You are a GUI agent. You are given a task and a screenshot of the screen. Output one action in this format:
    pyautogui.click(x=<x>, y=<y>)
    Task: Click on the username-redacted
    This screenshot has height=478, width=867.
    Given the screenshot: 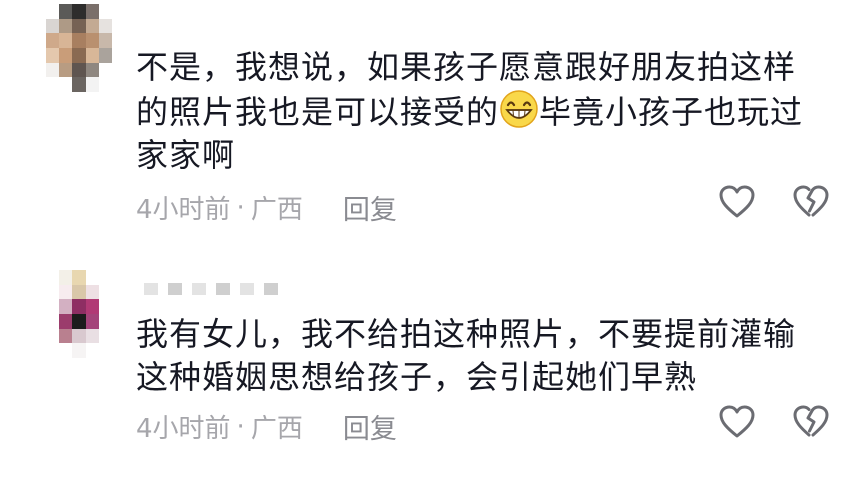 What is the action you would take?
    pyautogui.click(x=224, y=289)
    